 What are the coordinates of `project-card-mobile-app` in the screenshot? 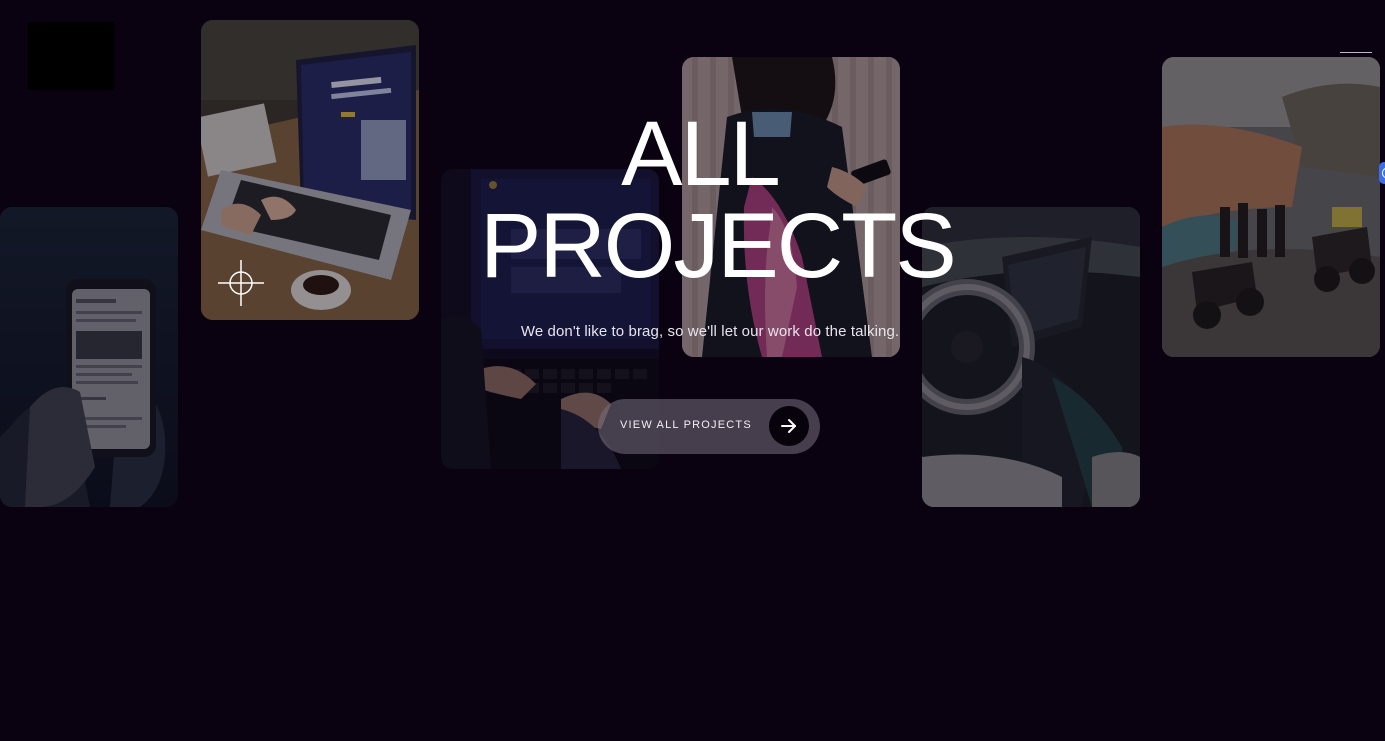 It's located at (89, 357).